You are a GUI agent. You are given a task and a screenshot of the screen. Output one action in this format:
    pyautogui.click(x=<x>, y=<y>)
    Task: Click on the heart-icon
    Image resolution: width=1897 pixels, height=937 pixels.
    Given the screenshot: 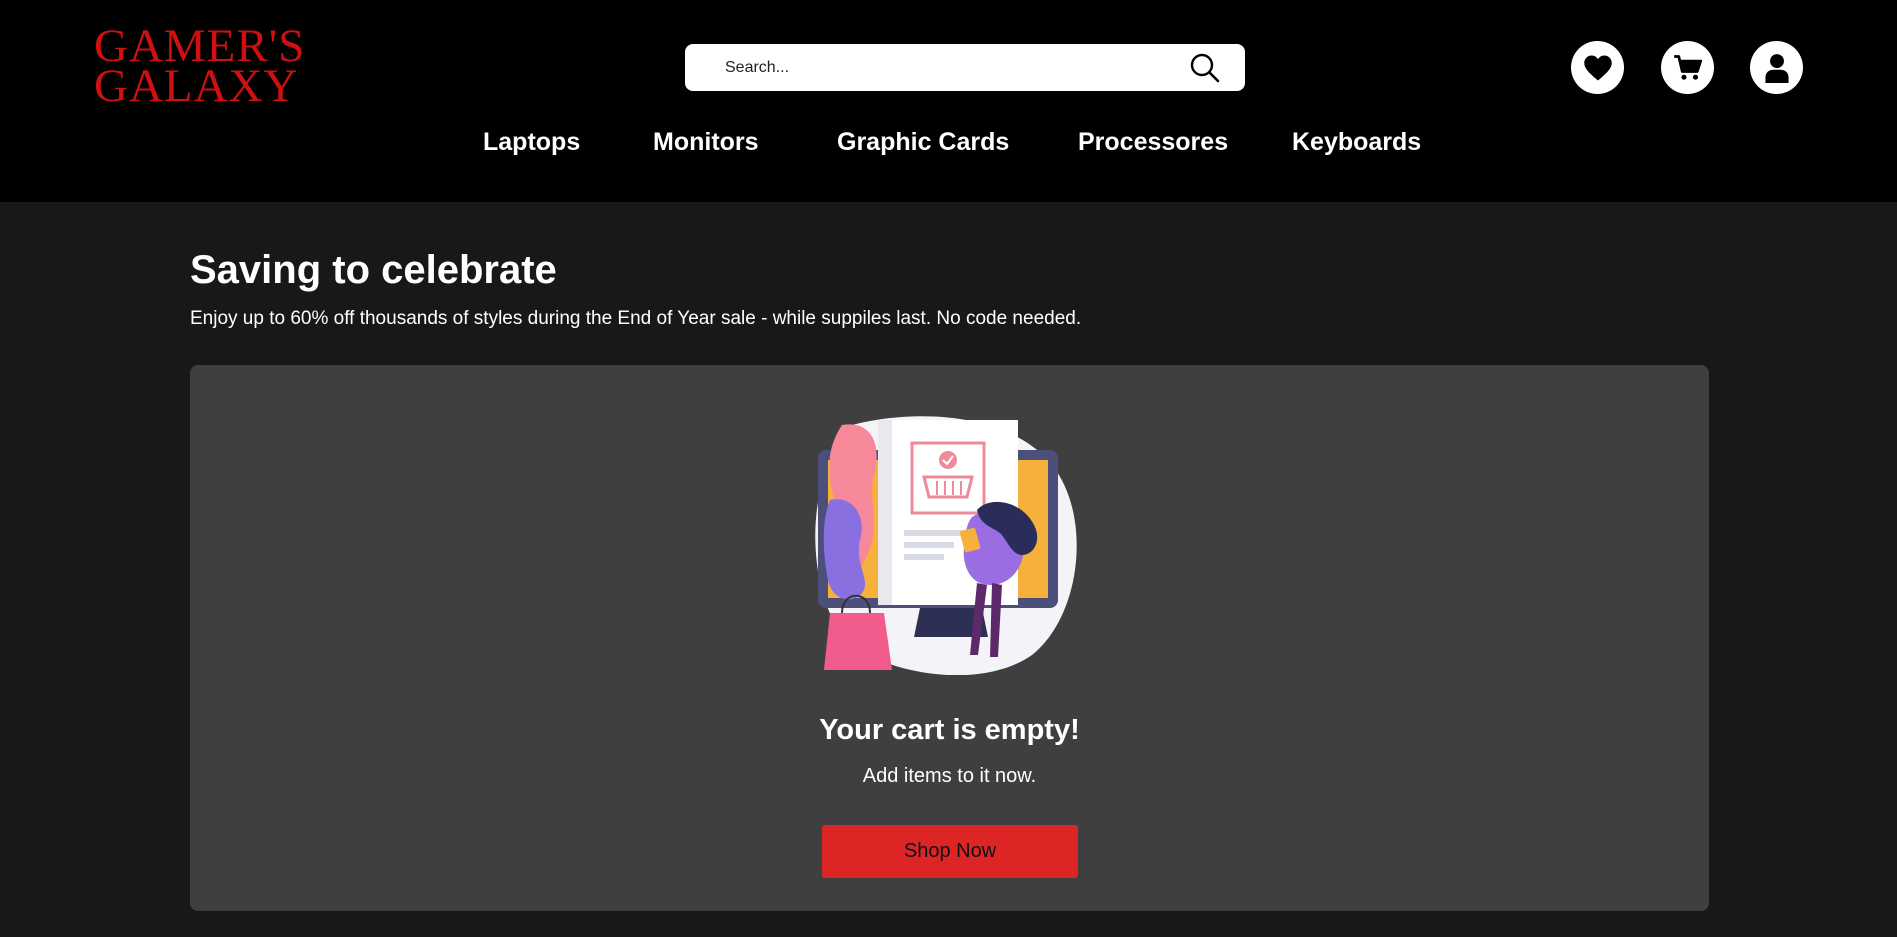 What is the action you would take?
    pyautogui.click(x=1597, y=67)
    